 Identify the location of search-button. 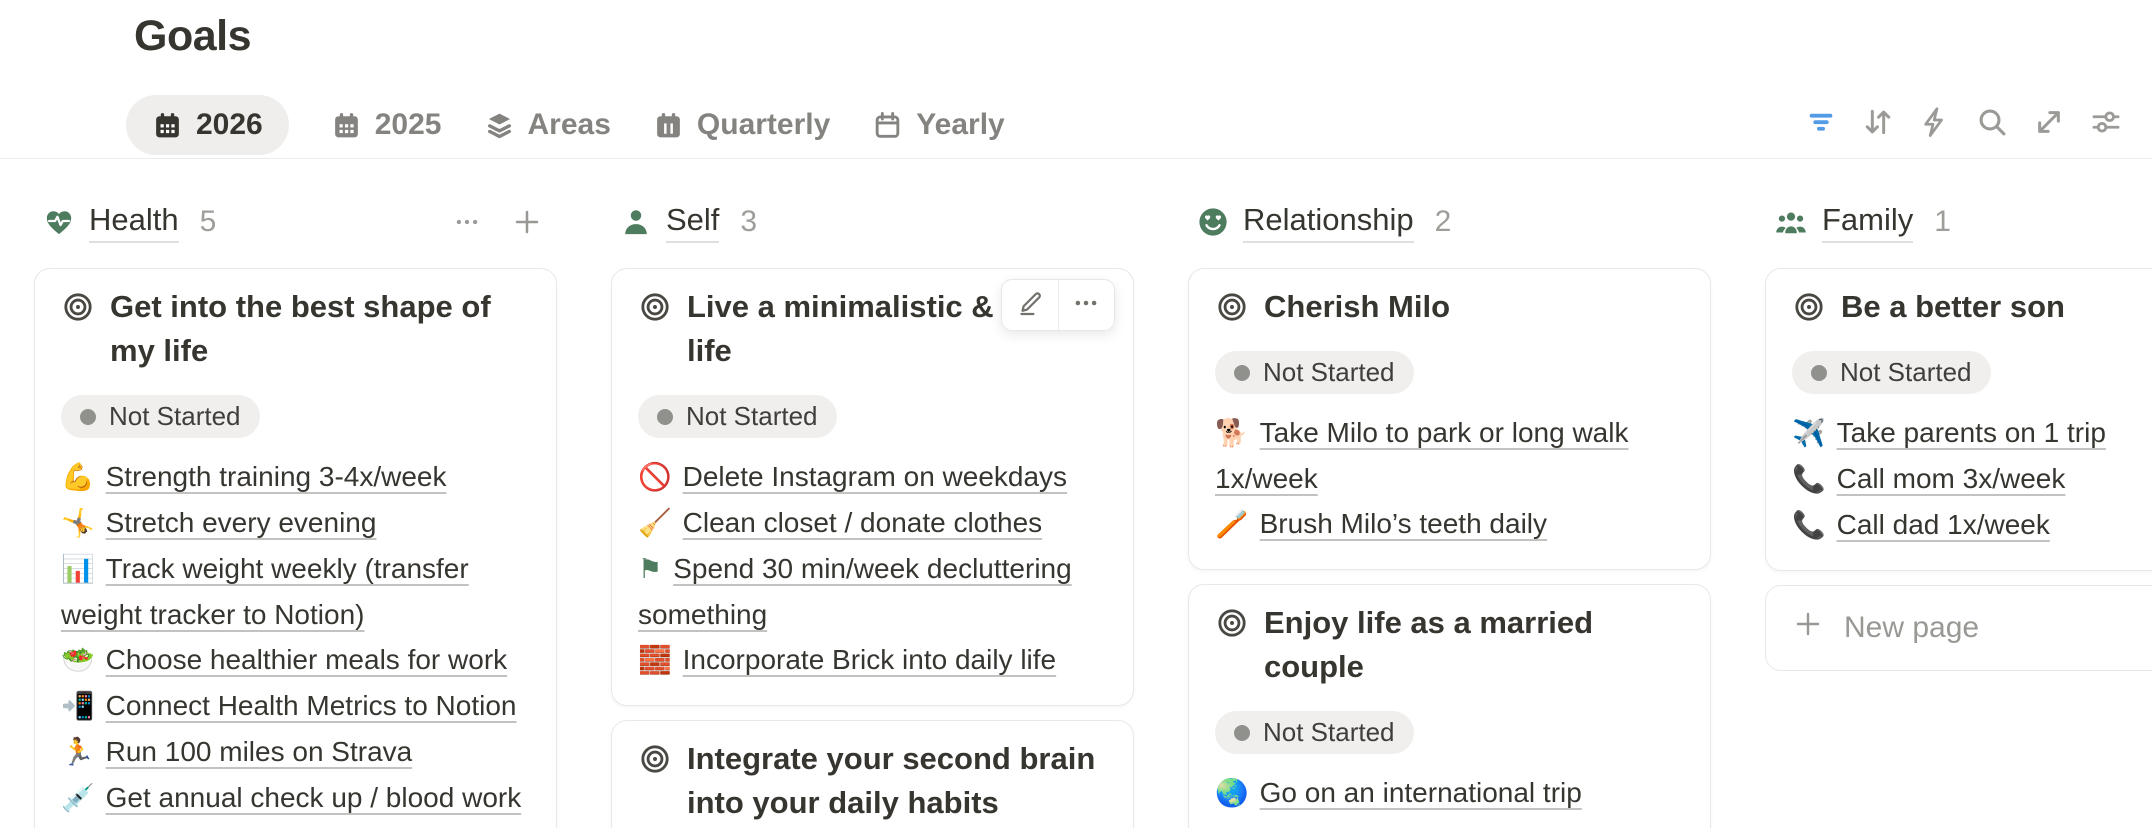
(1992, 124).